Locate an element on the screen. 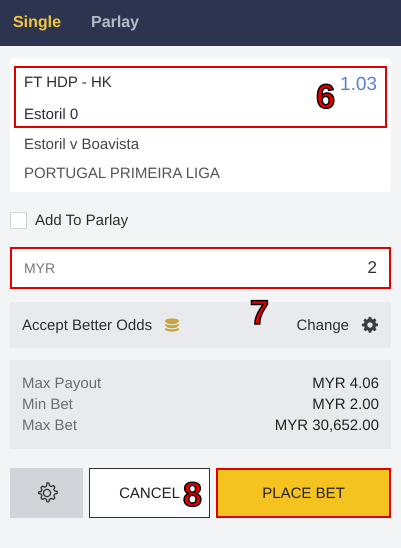 Image resolution: width=401 pixels, height=548 pixels. callout-number: 7 is located at coordinates (259, 313).